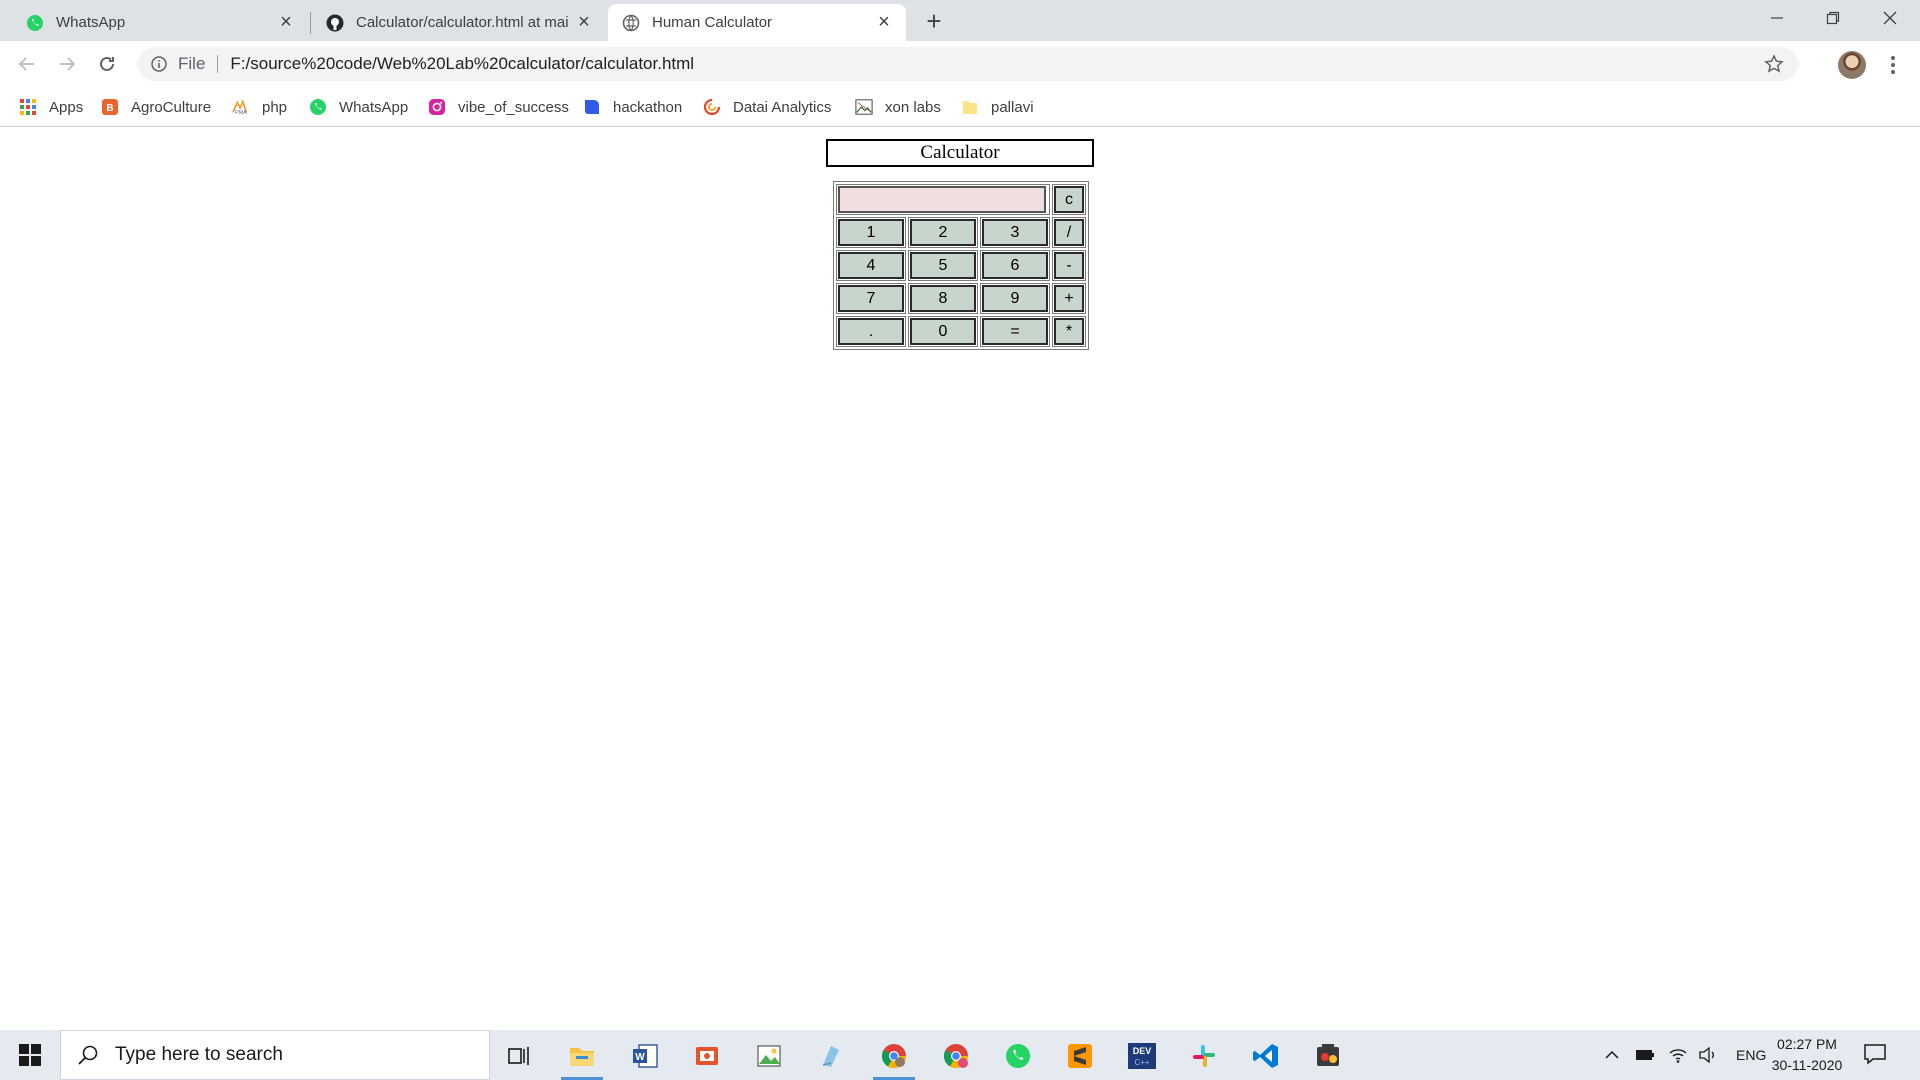  What do you see at coordinates (66, 107) in the screenshot?
I see `bookmark-label: Apps` at bounding box center [66, 107].